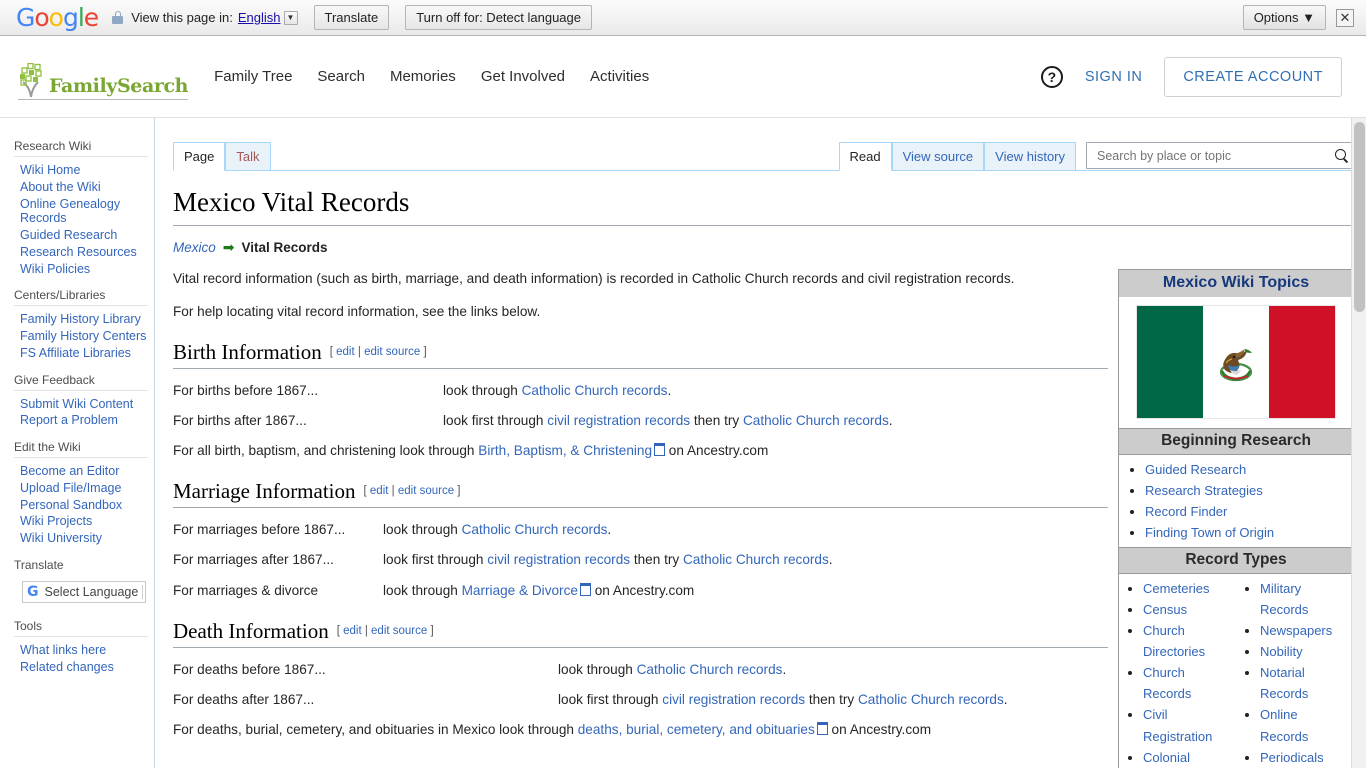  I want to click on sidebar-item-related-changes: Related changes, so click(67, 667).